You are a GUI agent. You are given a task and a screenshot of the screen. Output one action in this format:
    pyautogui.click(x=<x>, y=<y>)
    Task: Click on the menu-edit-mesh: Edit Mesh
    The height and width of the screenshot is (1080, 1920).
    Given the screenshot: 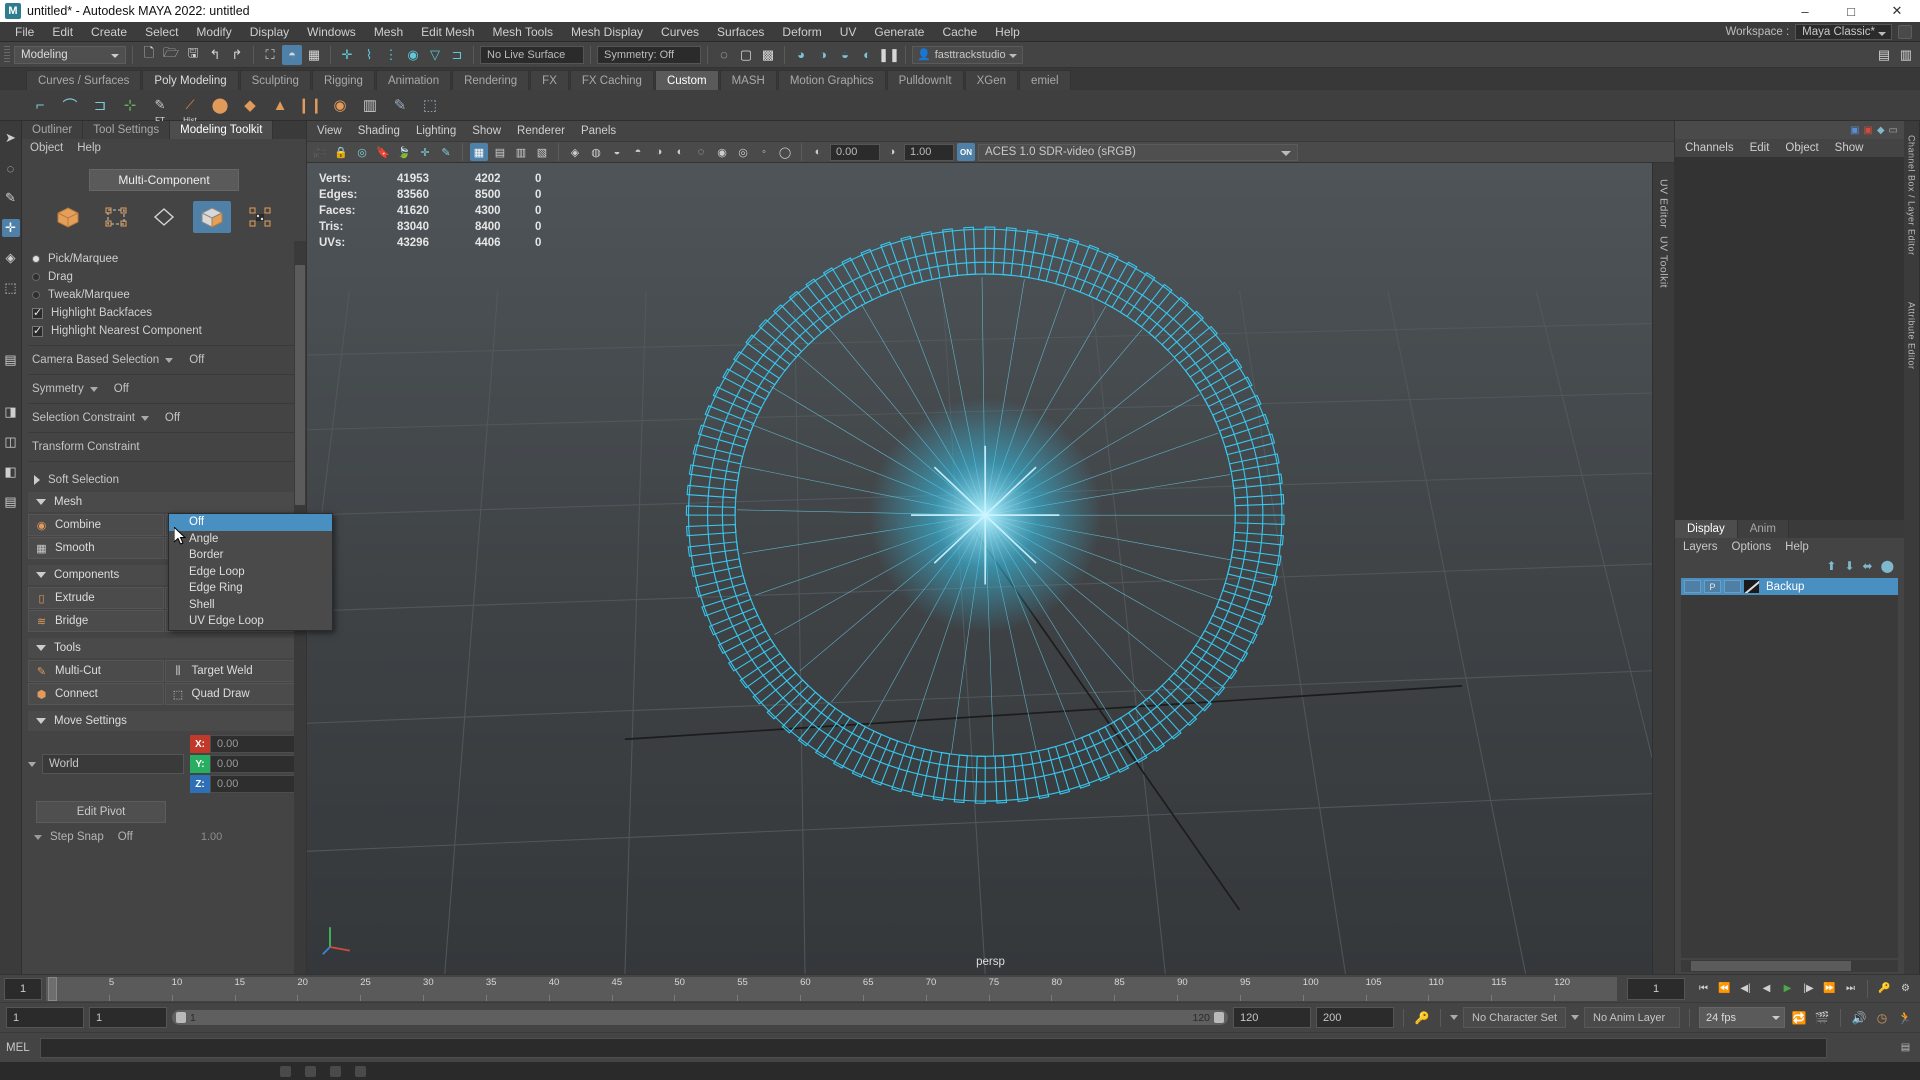 What is the action you would take?
    pyautogui.click(x=447, y=32)
    